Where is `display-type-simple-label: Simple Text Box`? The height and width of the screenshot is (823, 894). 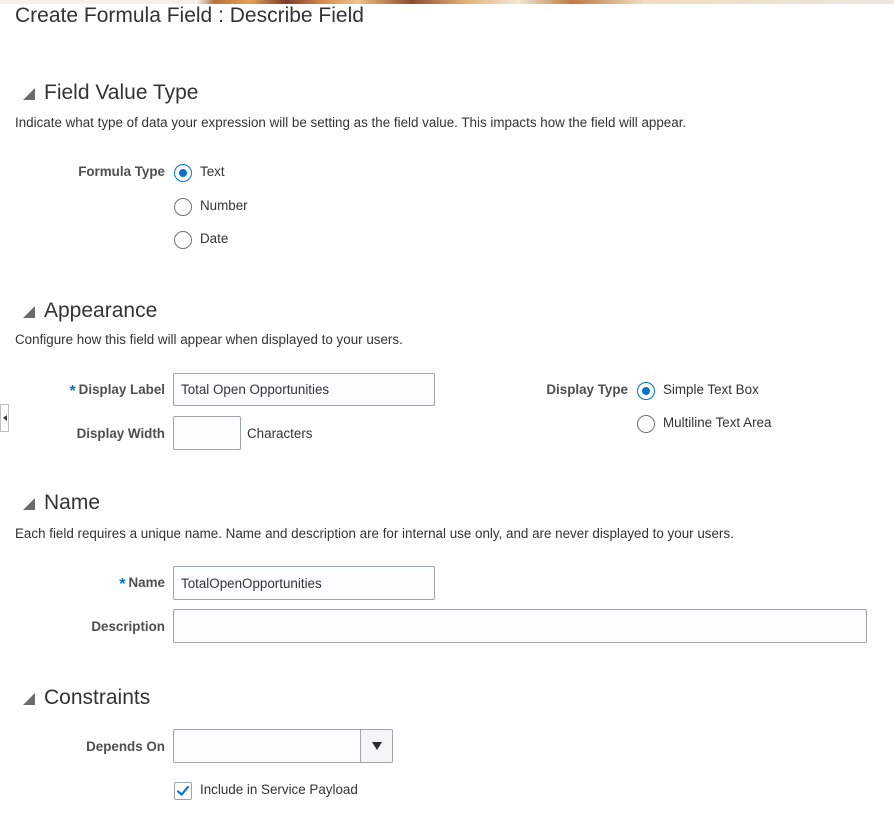 display-type-simple-label: Simple Text Box is located at coordinates (711, 389).